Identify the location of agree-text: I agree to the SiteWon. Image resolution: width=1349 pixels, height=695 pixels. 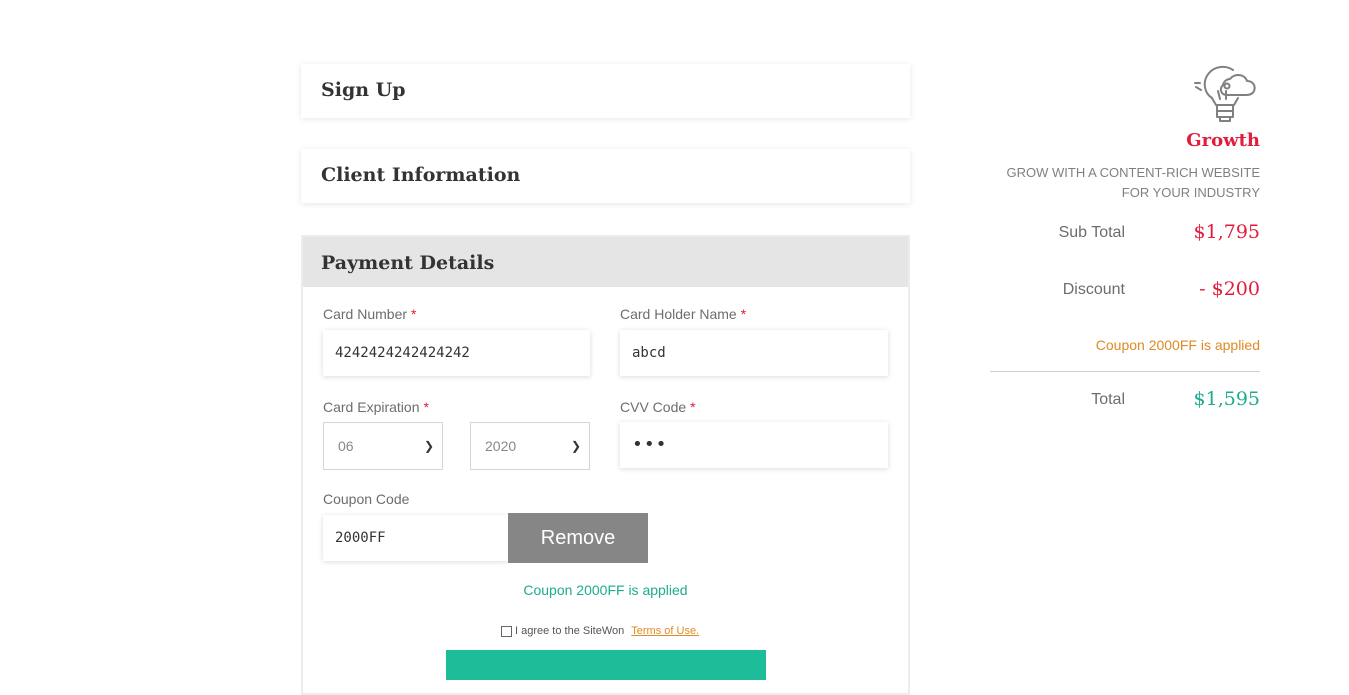
(570, 631).